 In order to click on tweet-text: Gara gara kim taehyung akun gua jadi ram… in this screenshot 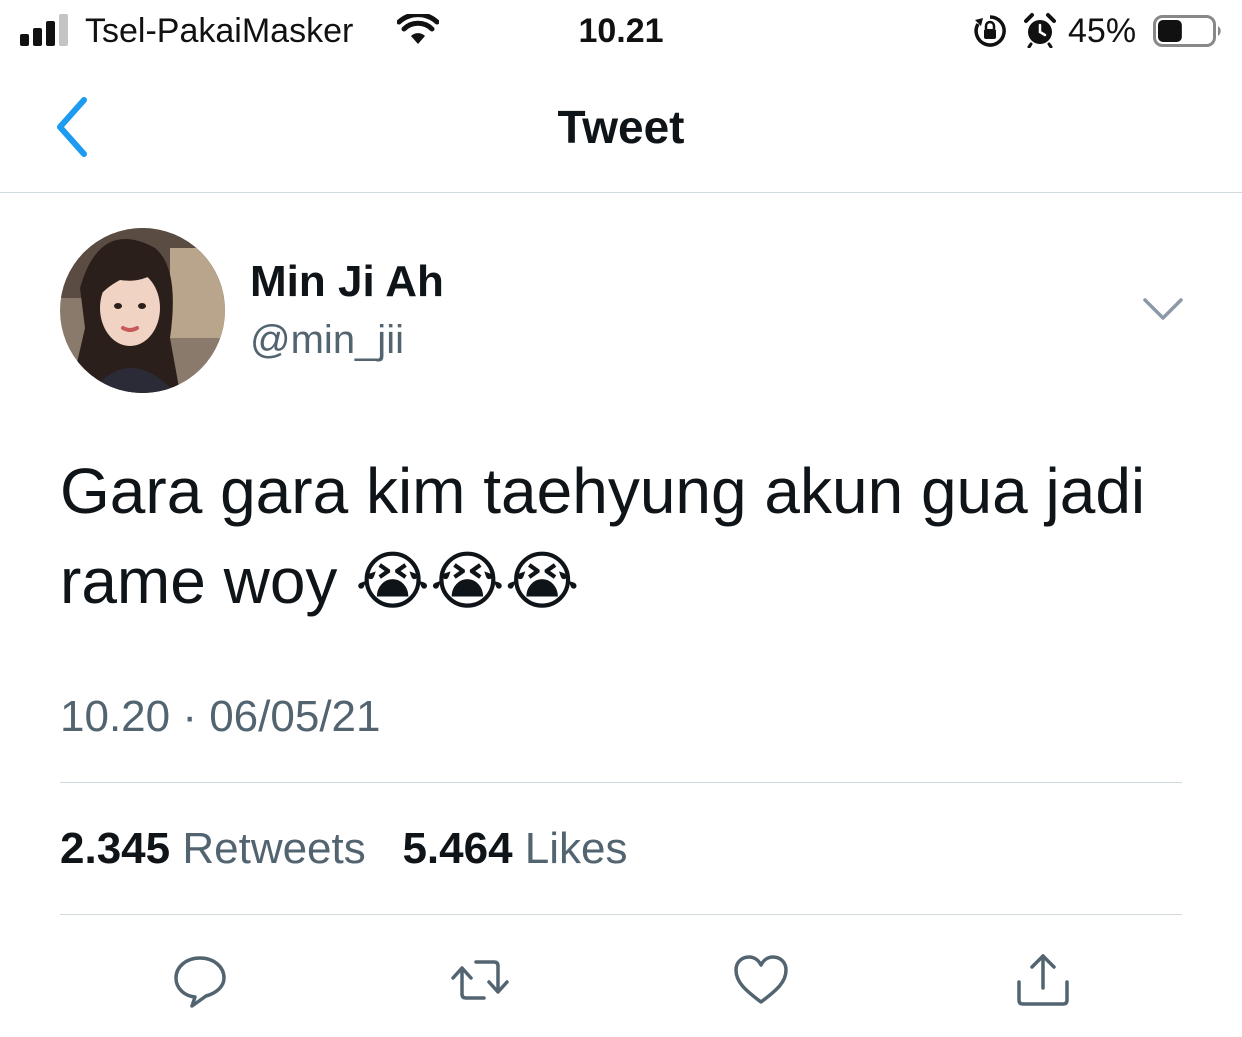, I will do `click(603, 536)`.